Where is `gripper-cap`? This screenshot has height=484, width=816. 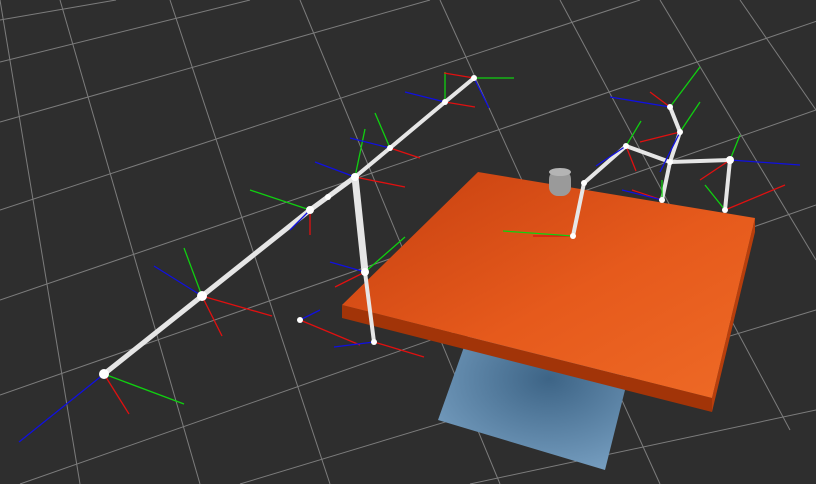
gripper-cap is located at coordinates (560, 172).